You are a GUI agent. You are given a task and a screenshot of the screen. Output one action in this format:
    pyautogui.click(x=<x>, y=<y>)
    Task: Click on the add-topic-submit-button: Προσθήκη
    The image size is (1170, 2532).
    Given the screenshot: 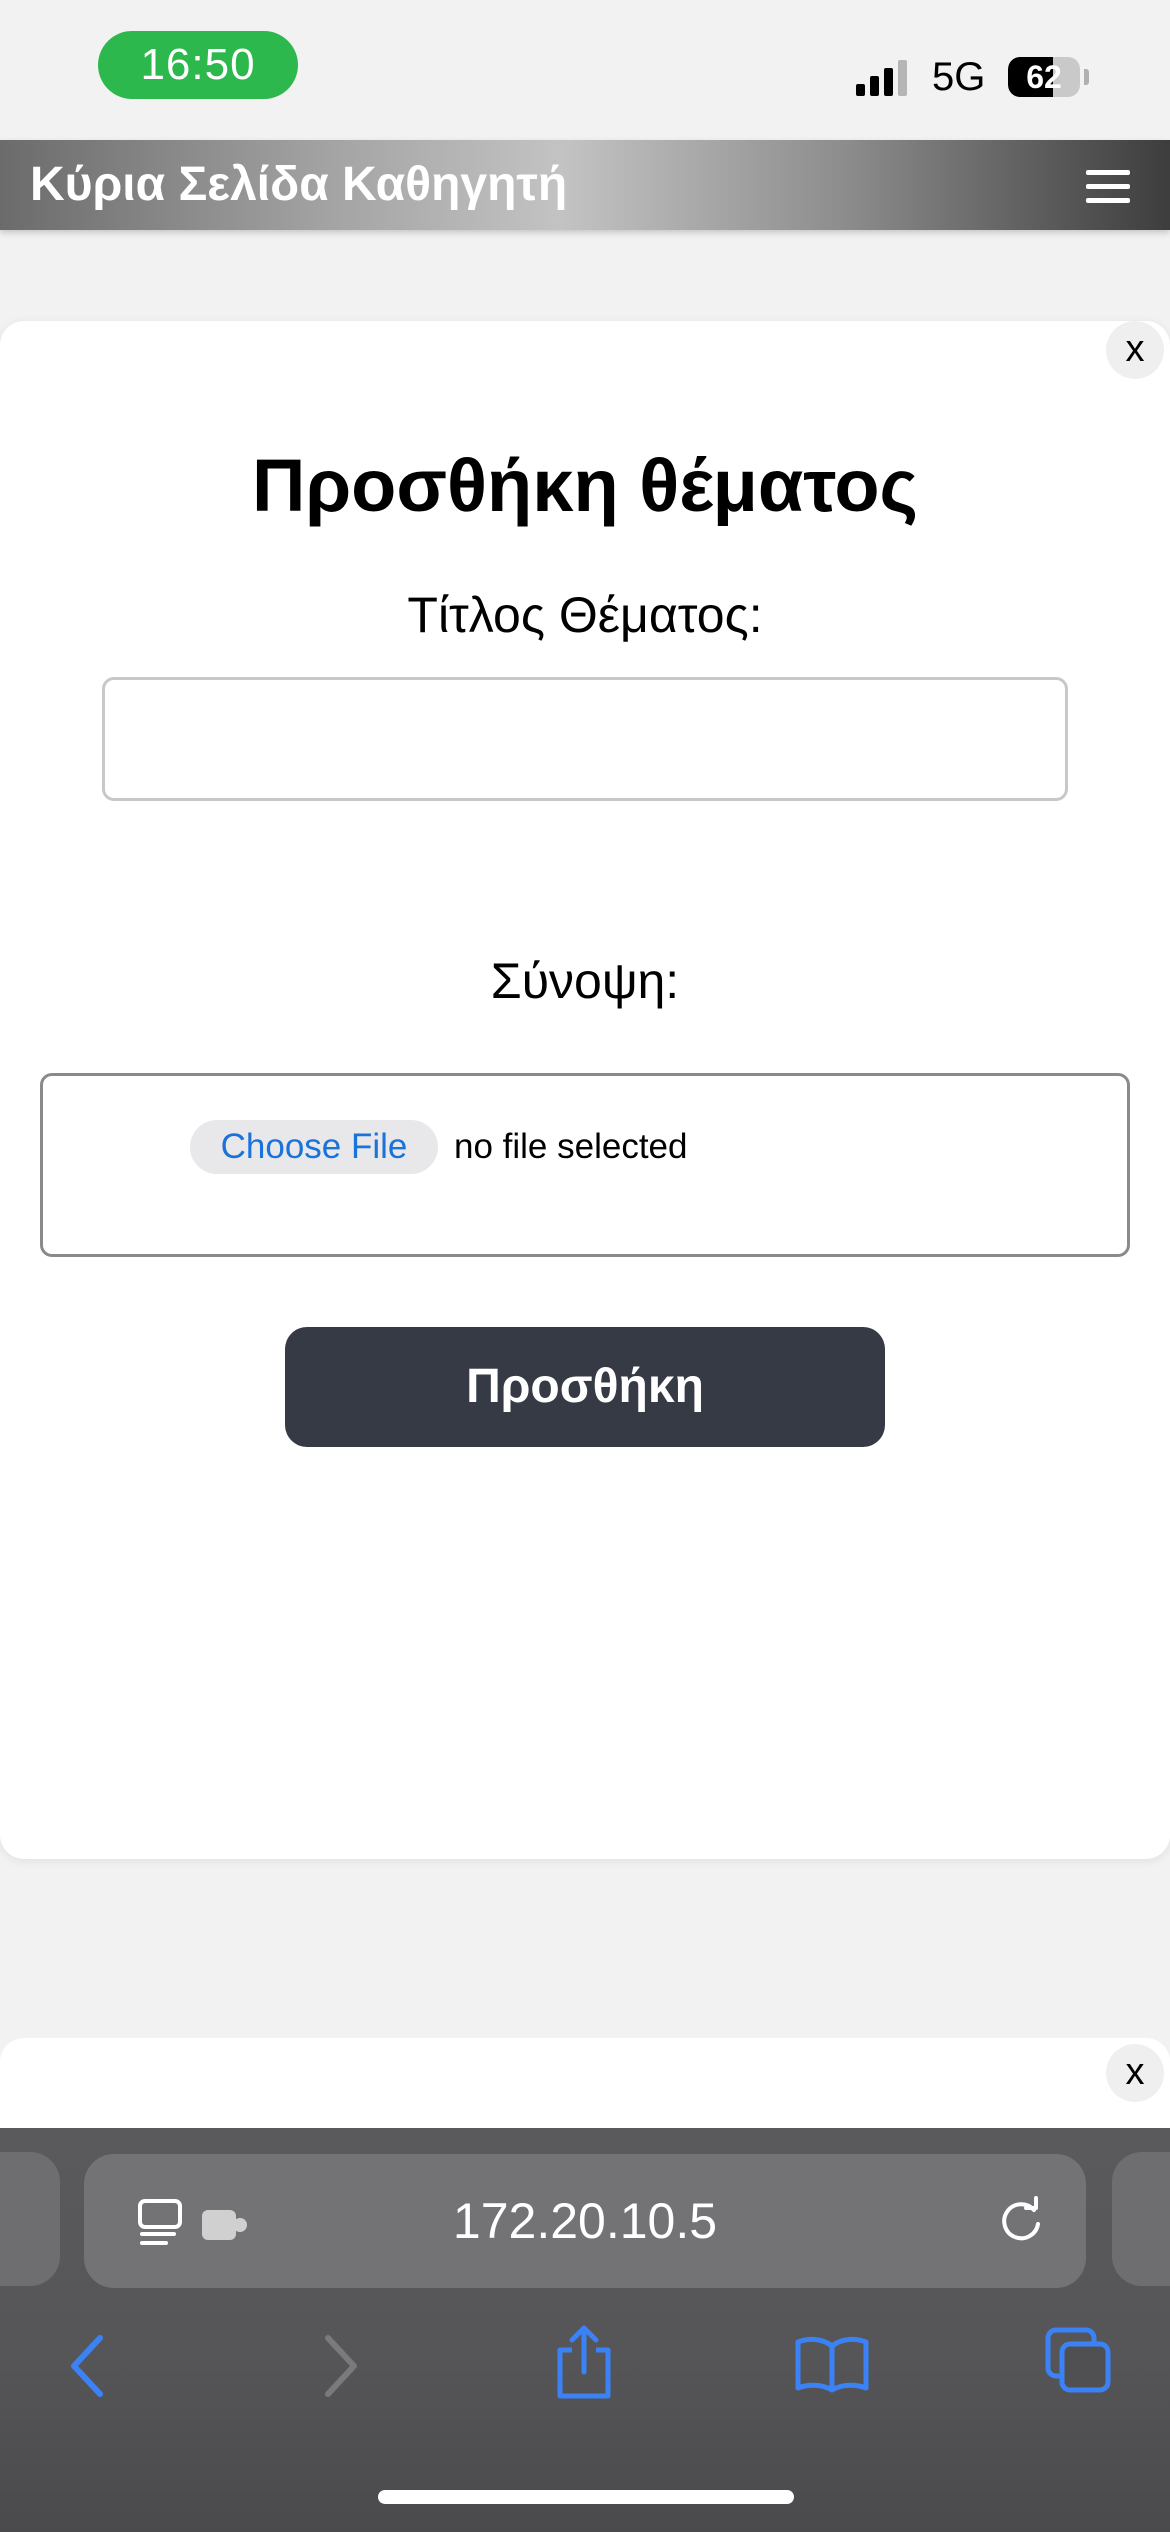 What is the action you would take?
    pyautogui.click(x=585, y=1387)
    